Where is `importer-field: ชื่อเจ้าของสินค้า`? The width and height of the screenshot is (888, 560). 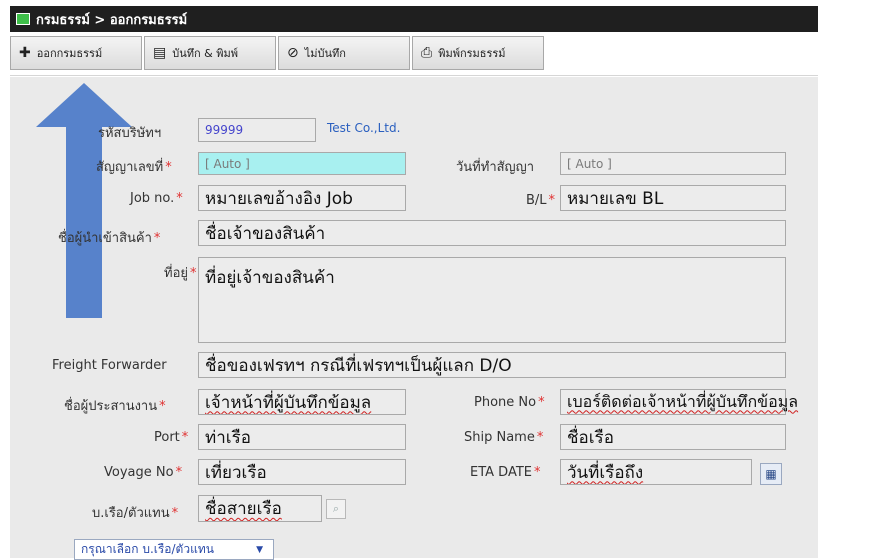 importer-field: ชื่อเจ้าของสินค้า is located at coordinates (492, 233).